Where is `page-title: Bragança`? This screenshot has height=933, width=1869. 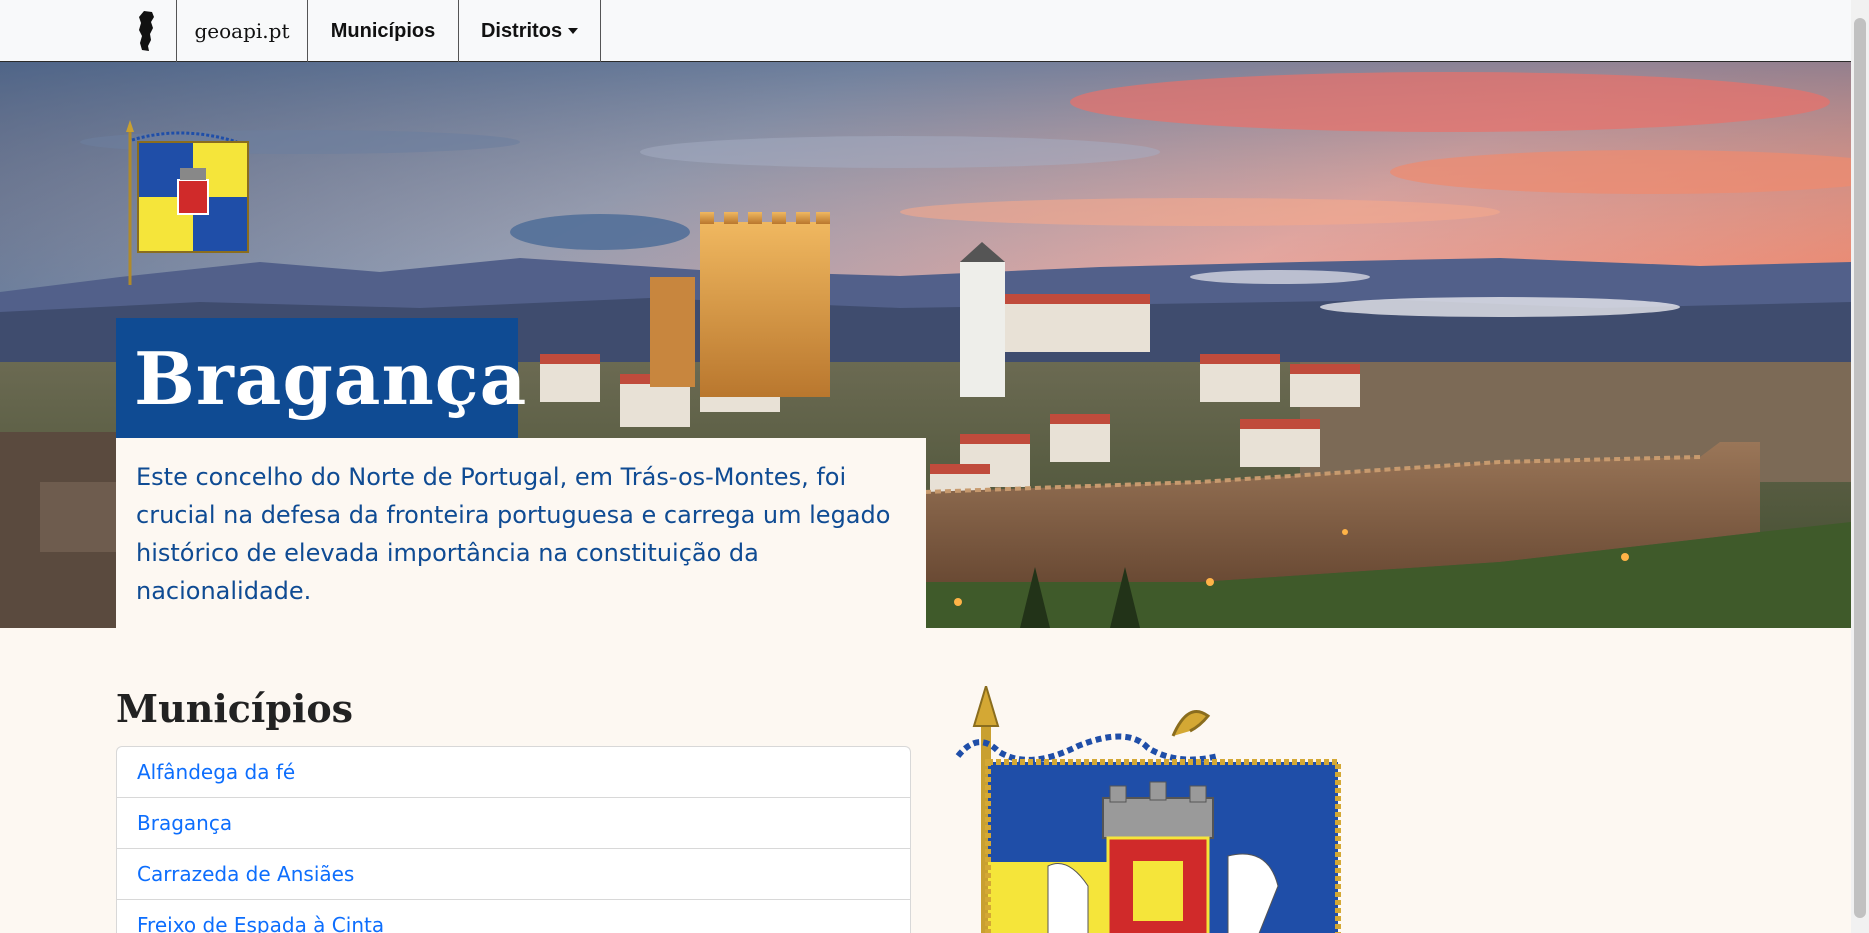
page-title: Bragança is located at coordinates (331, 378).